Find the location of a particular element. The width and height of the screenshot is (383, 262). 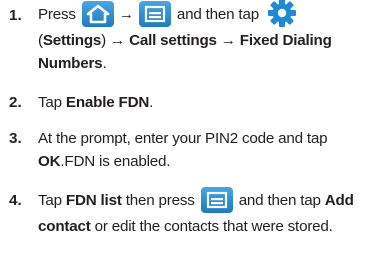

step-text: then press is located at coordinates (158, 200).